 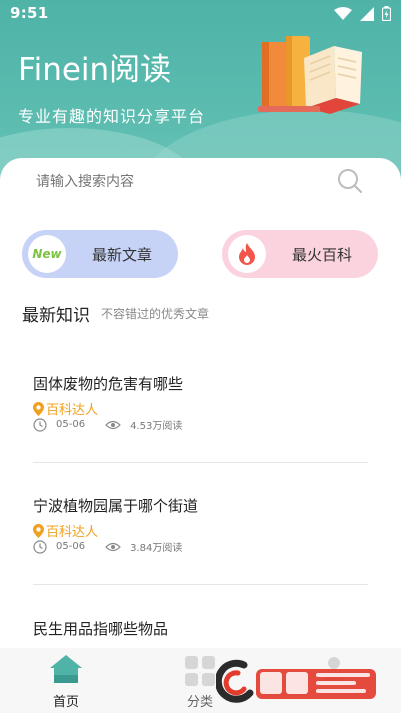 What do you see at coordinates (386, 13) in the screenshot?
I see `battery-icon` at bounding box center [386, 13].